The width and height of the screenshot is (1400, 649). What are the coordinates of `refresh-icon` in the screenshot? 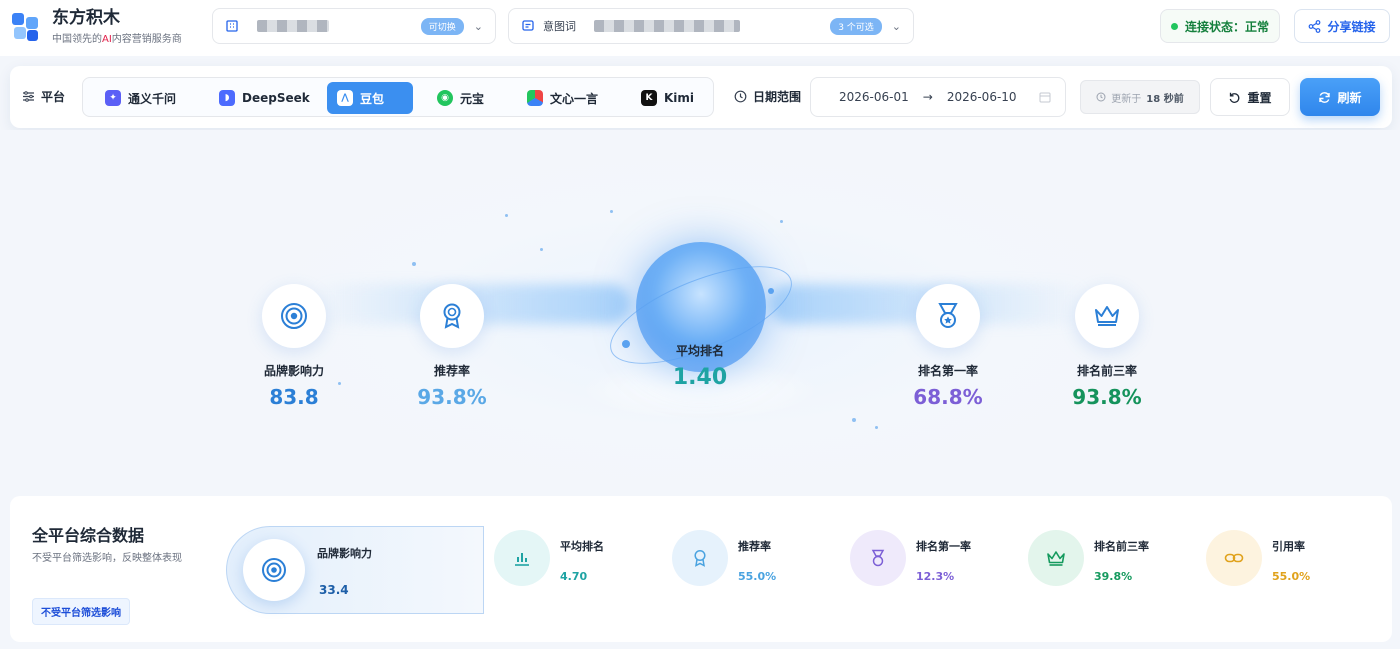 It's located at (1325, 97).